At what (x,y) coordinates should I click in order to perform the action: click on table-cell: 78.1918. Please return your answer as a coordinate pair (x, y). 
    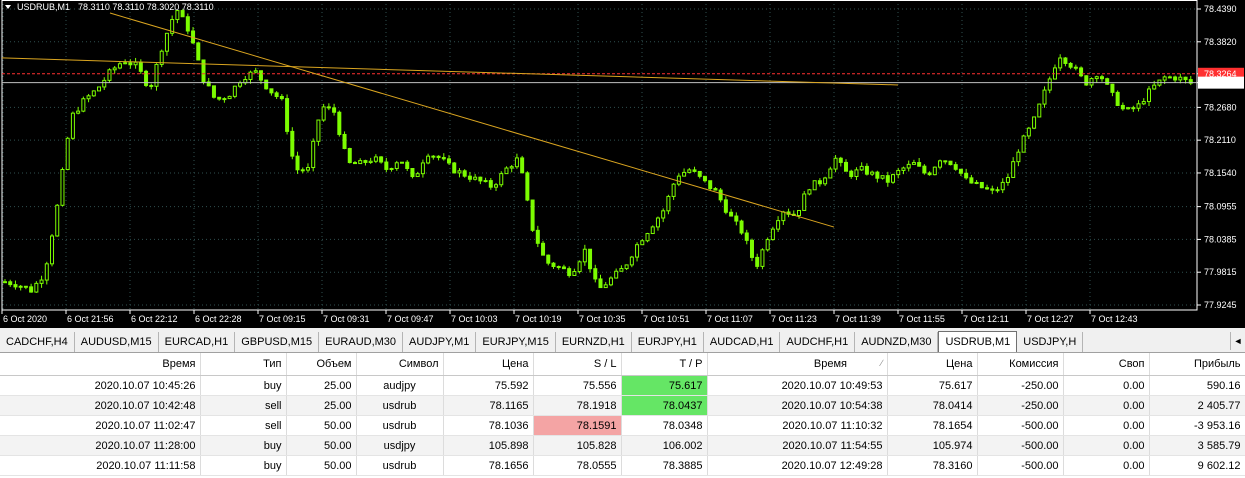
    Looking at the image, I should click on (577, 405).